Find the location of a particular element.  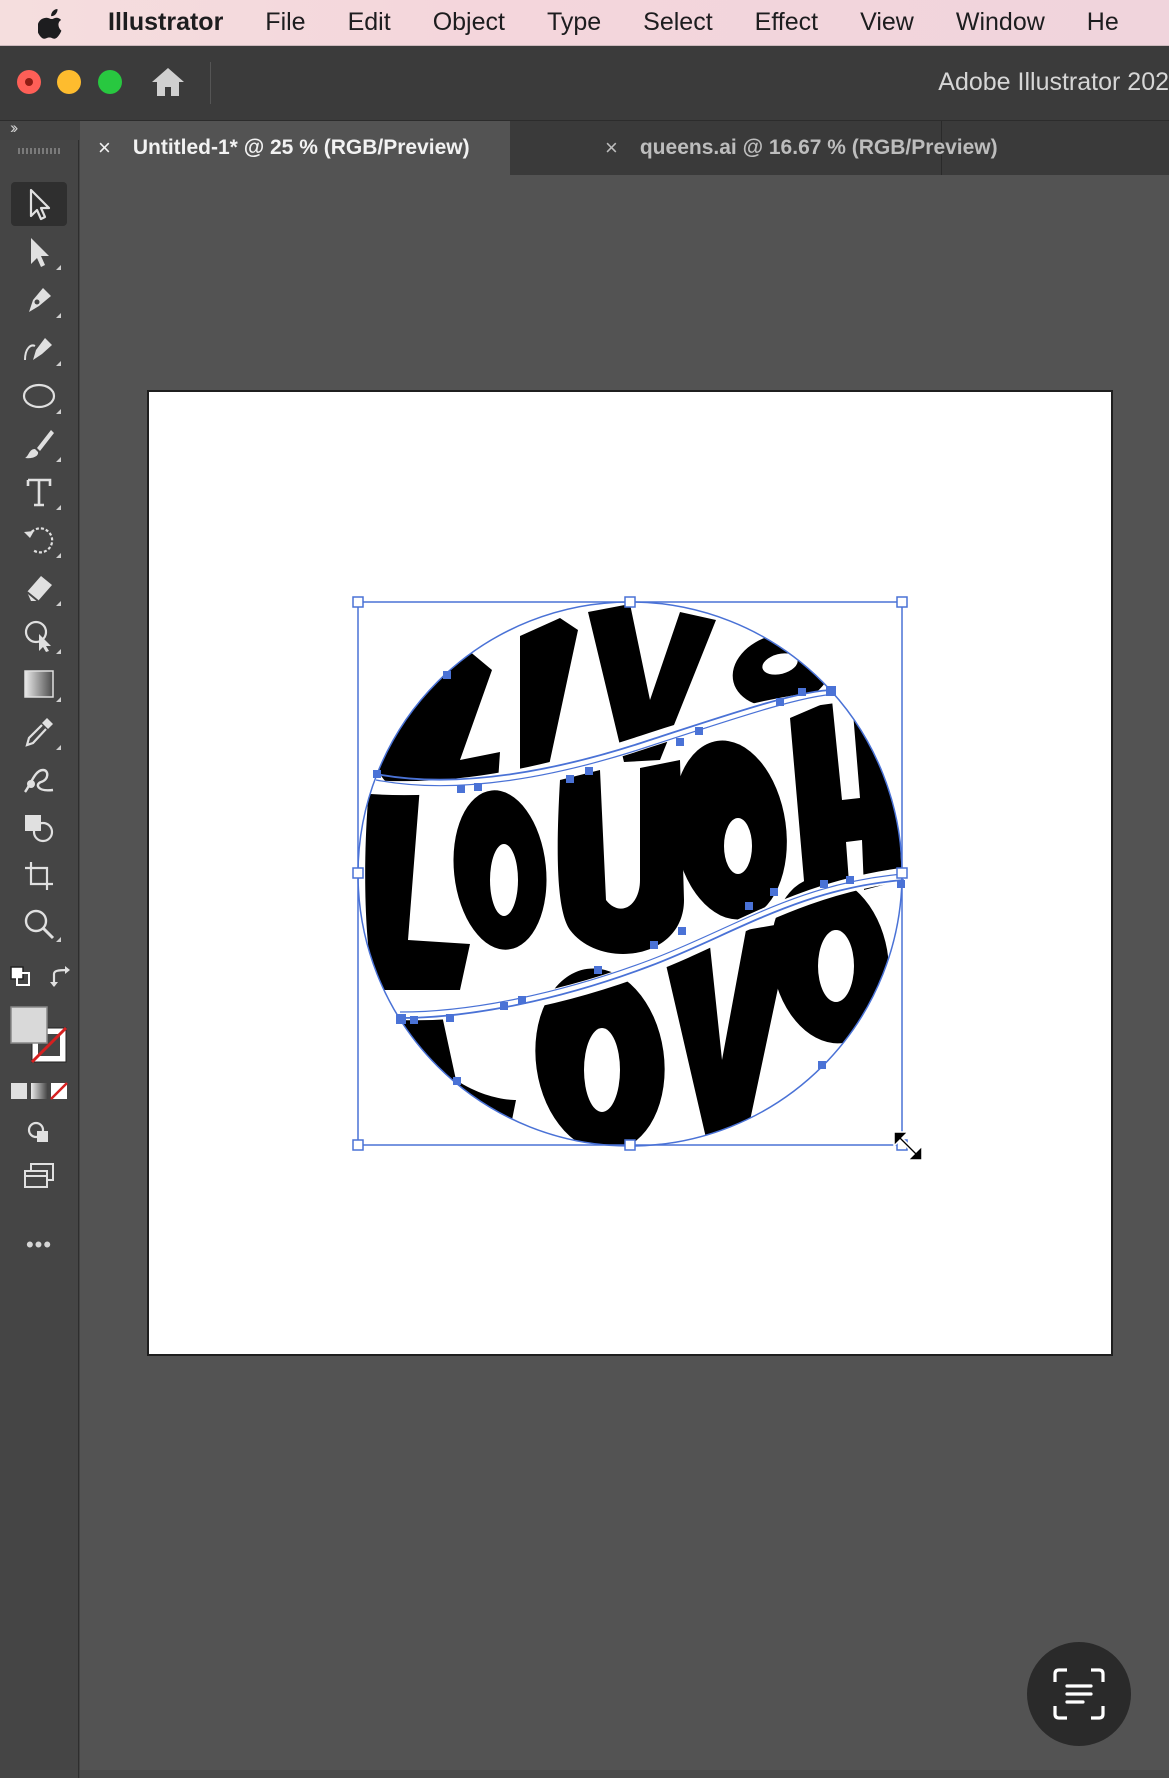

gradient-tool-button is located at coordinates (39, 684).